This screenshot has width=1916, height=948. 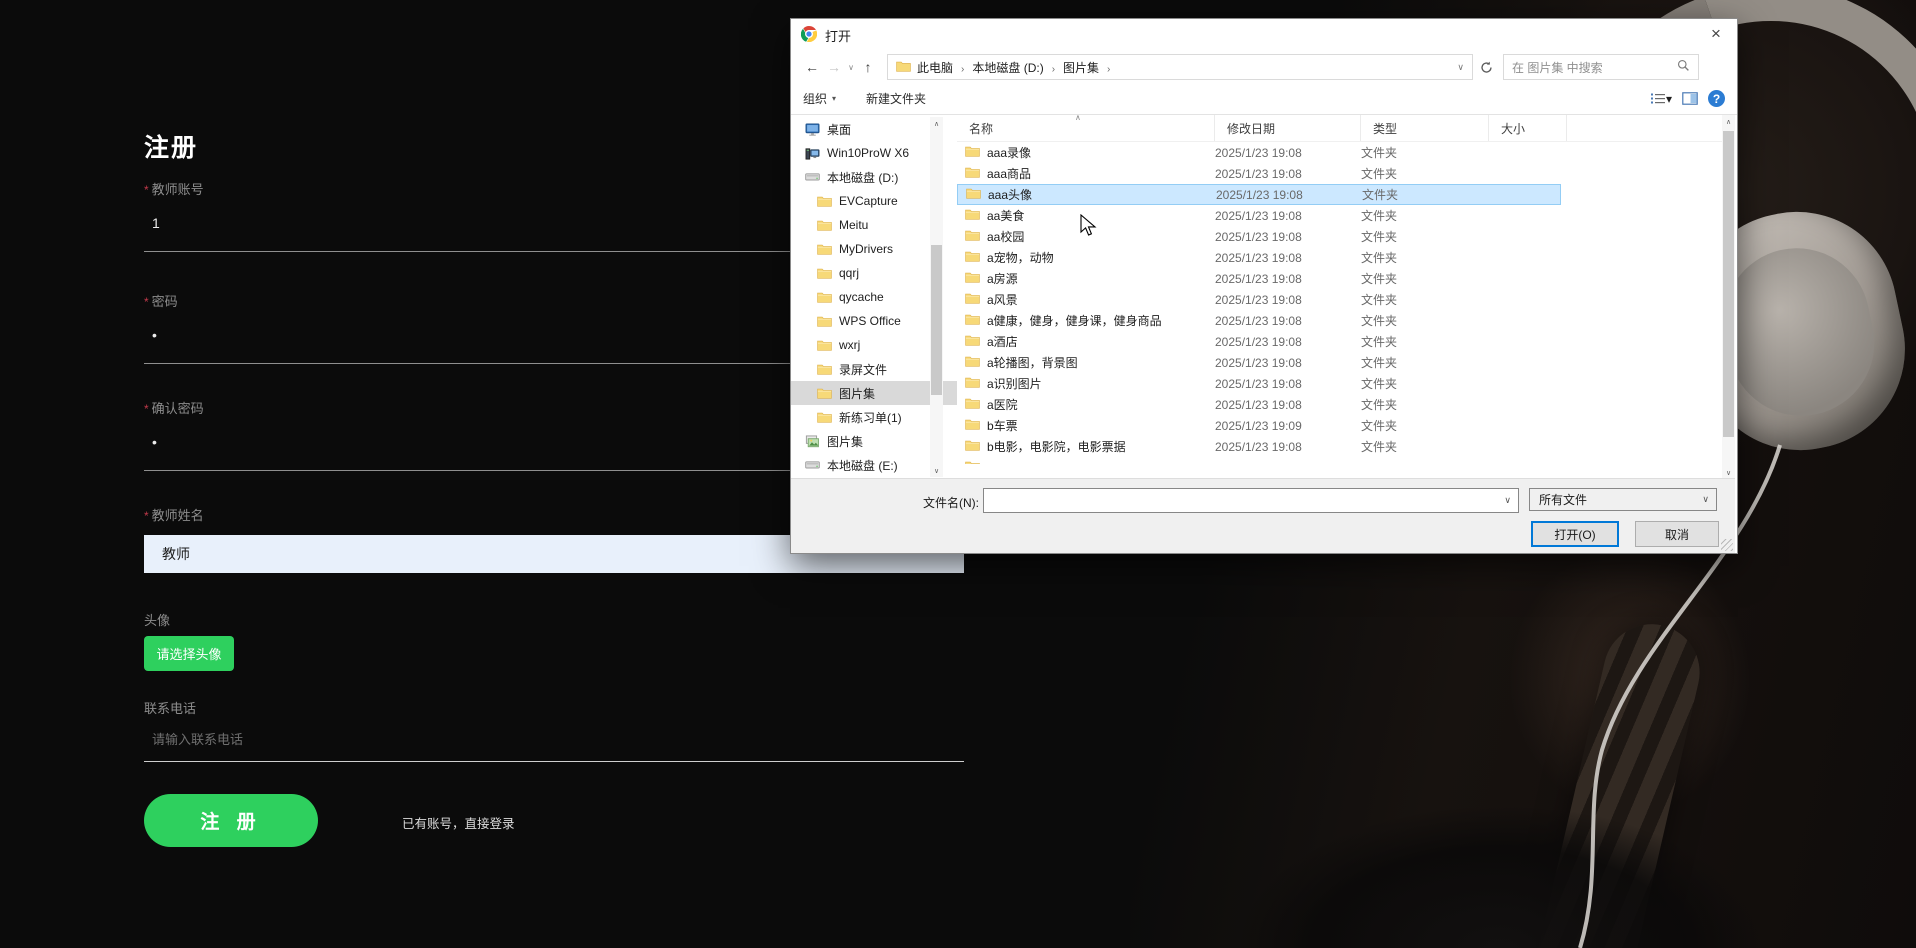 I want to click on organize-button: 组织 ▾, so click(x=819, y=98).